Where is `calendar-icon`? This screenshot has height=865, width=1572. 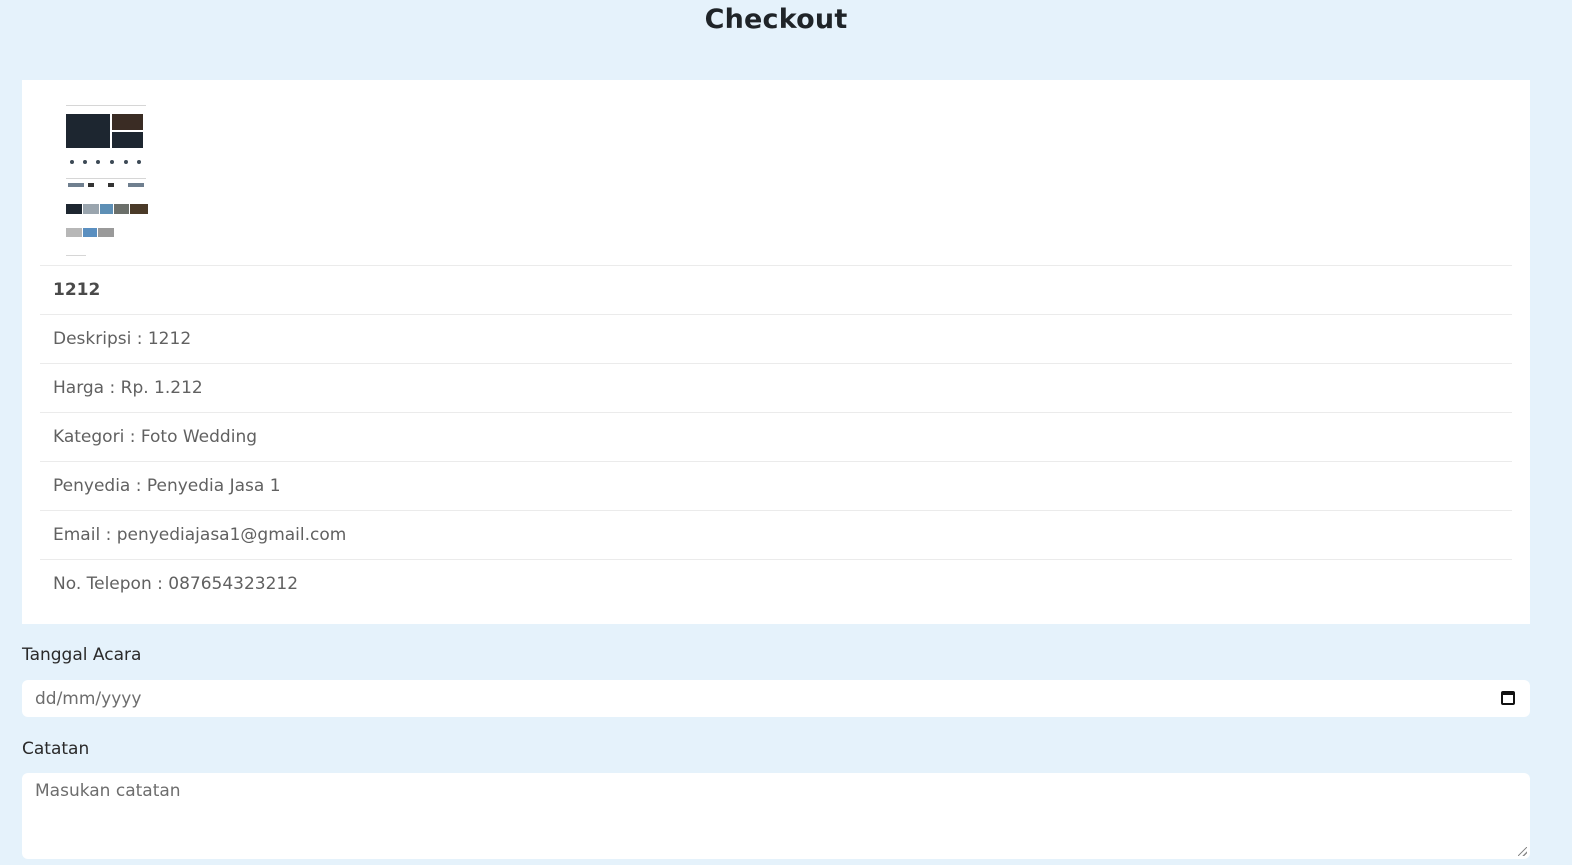 calendar-icon is located at coordinates (1508, 698).